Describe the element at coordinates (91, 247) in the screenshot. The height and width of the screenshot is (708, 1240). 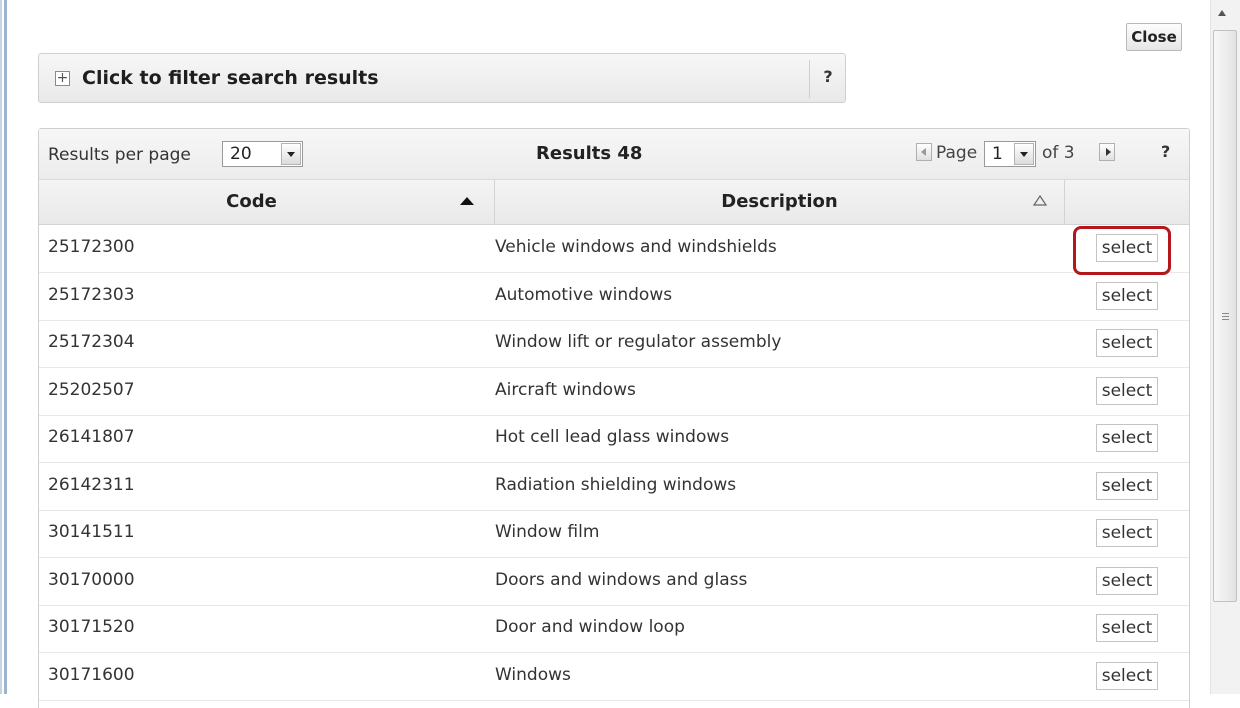
I see `code-cell: 25172300` at that location.